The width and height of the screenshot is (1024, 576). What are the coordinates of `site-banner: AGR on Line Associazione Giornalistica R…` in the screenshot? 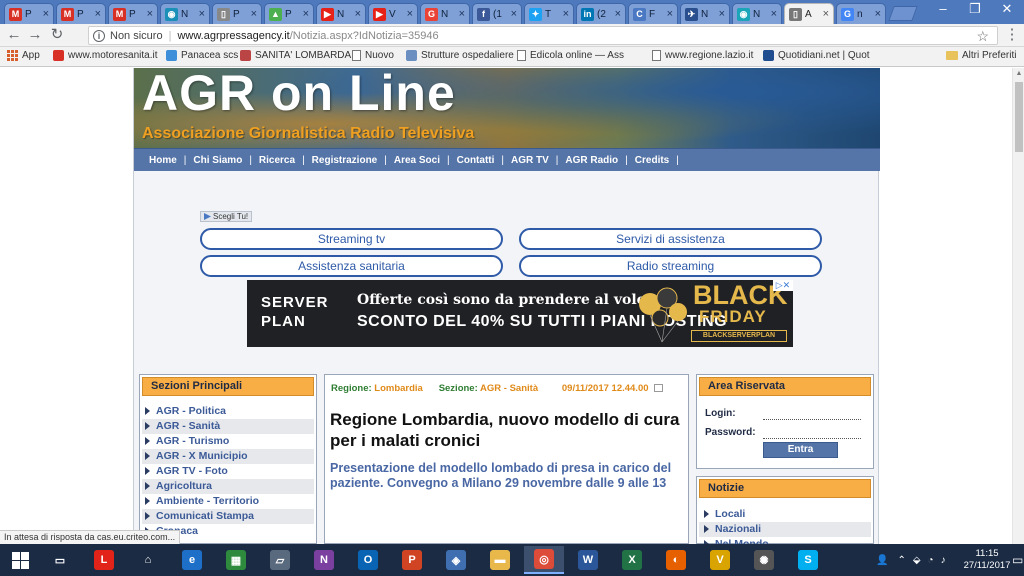 It's located at (507, 108).